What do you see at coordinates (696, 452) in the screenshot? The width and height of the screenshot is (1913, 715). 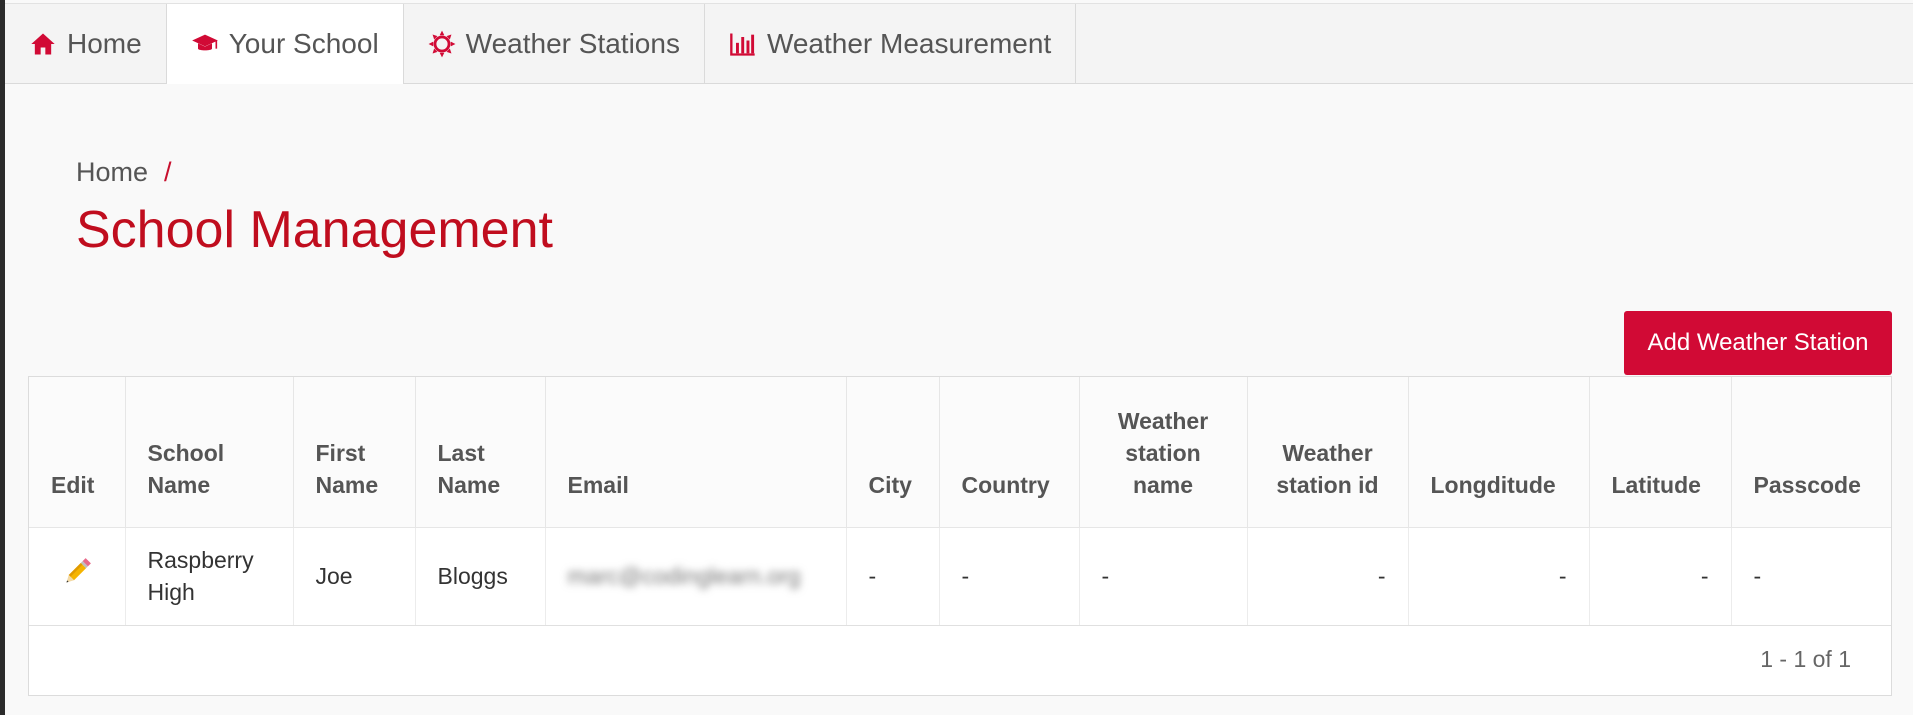 I see `column-header-email: Email` at bounding box center [696, 452].